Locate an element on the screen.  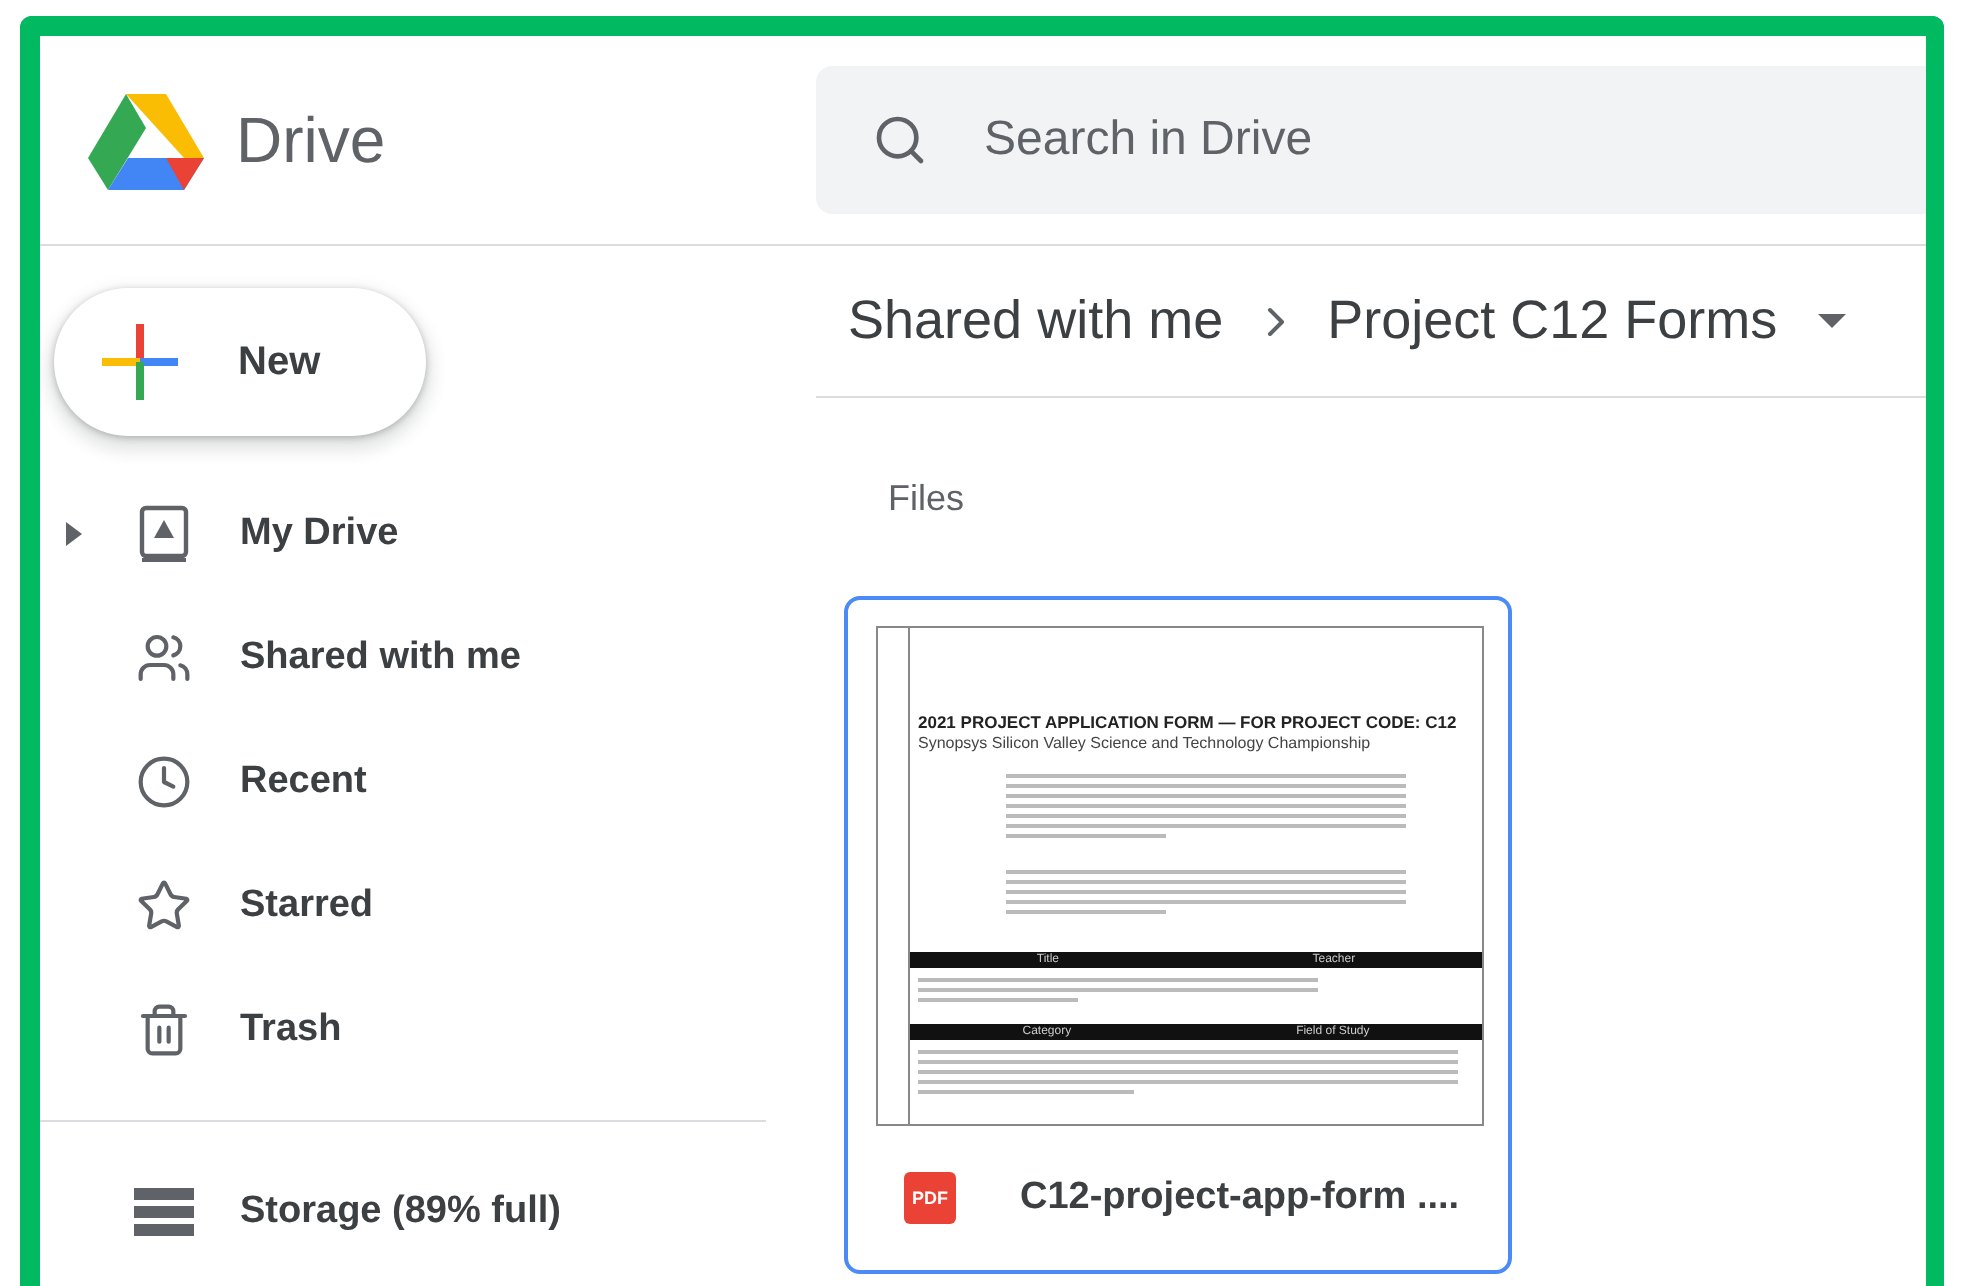
breadcrumb-item: Project C12 Forms is located at coordinates (1552, 321).